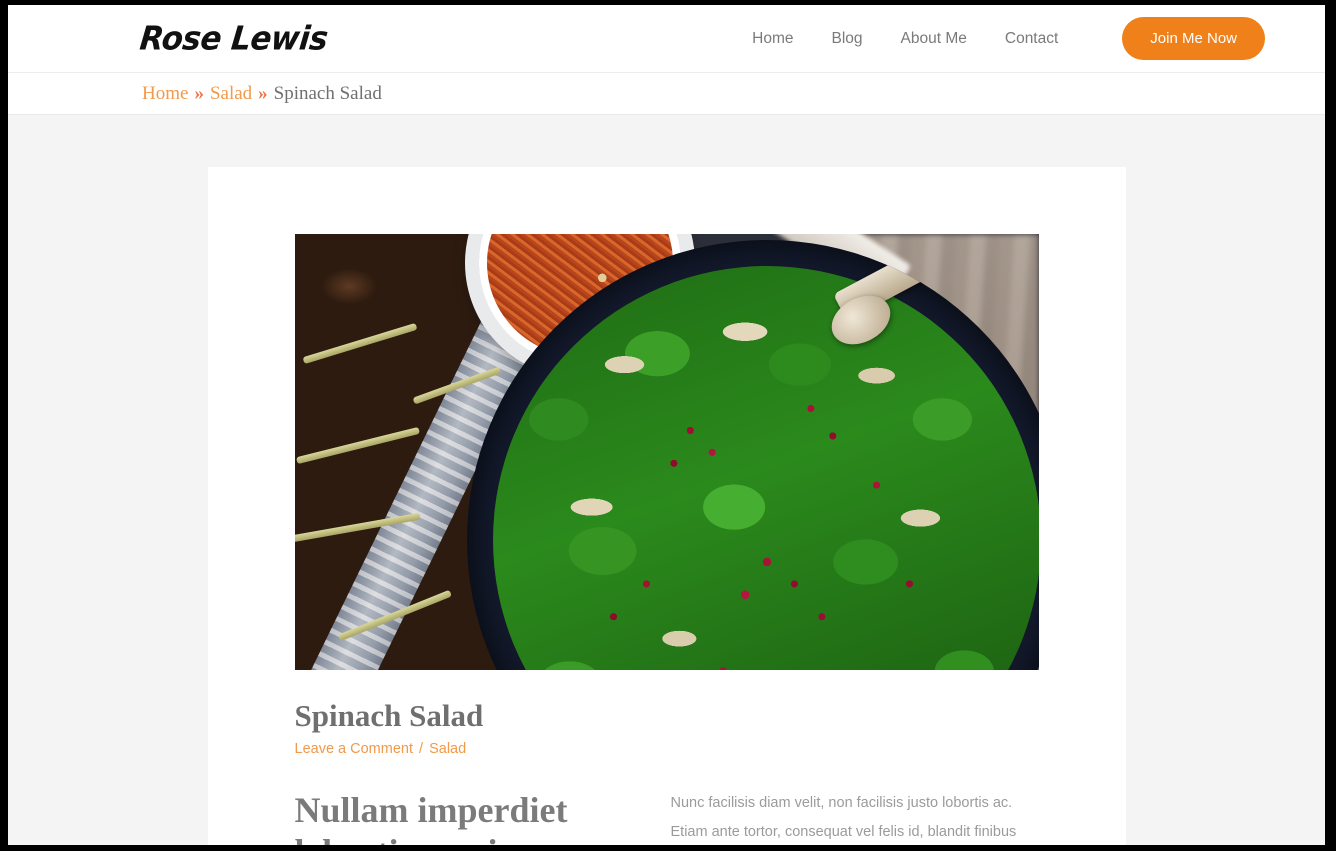 The width and height of the screenshot is (1336, 851). I want to click on site-logo: Rose Lewis, so click(233, 38).